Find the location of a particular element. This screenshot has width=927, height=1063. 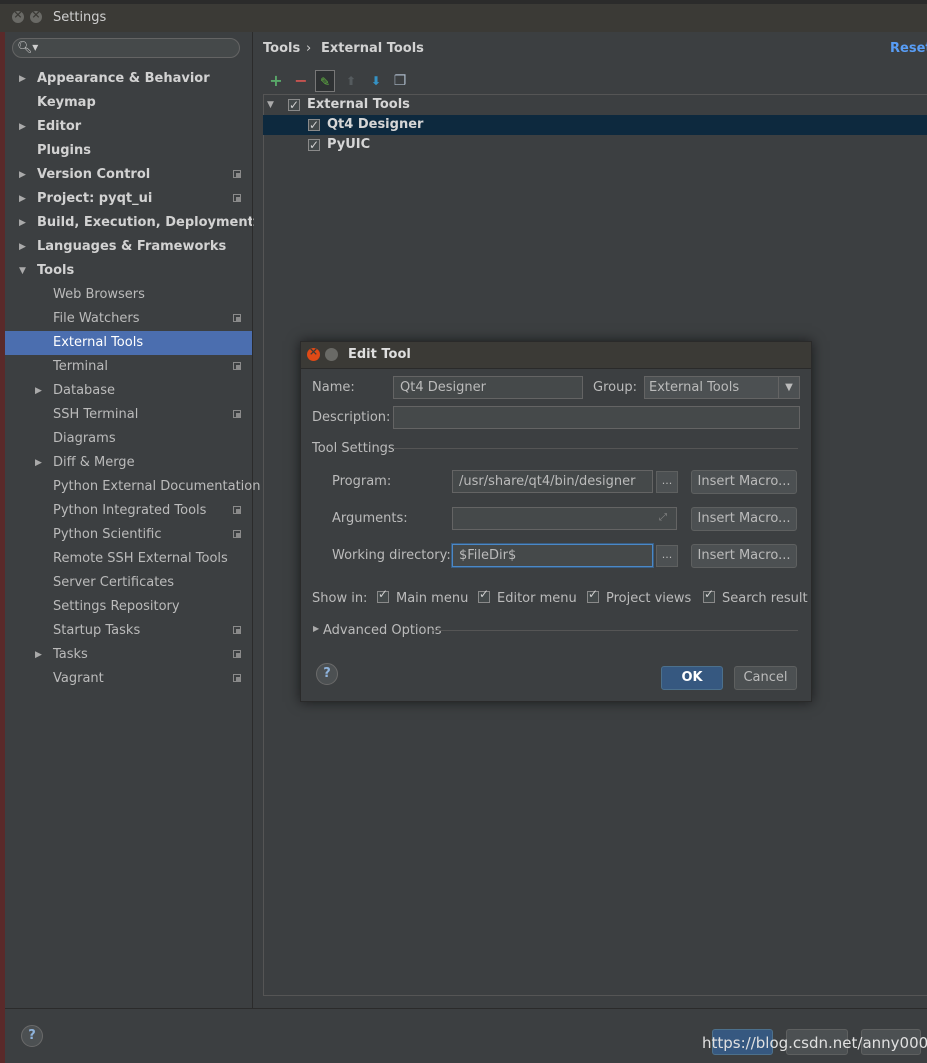

sidebar-item: Diagrams is located at coordinates (128, 439).